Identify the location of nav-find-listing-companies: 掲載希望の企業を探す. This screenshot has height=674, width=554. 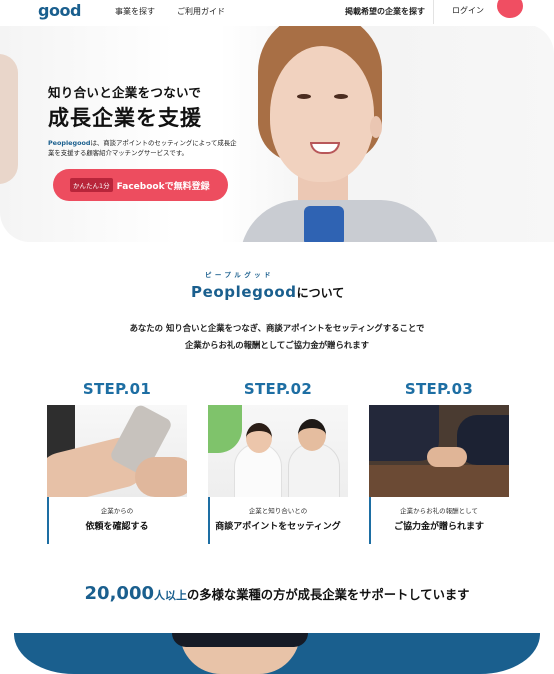
(385, 11).